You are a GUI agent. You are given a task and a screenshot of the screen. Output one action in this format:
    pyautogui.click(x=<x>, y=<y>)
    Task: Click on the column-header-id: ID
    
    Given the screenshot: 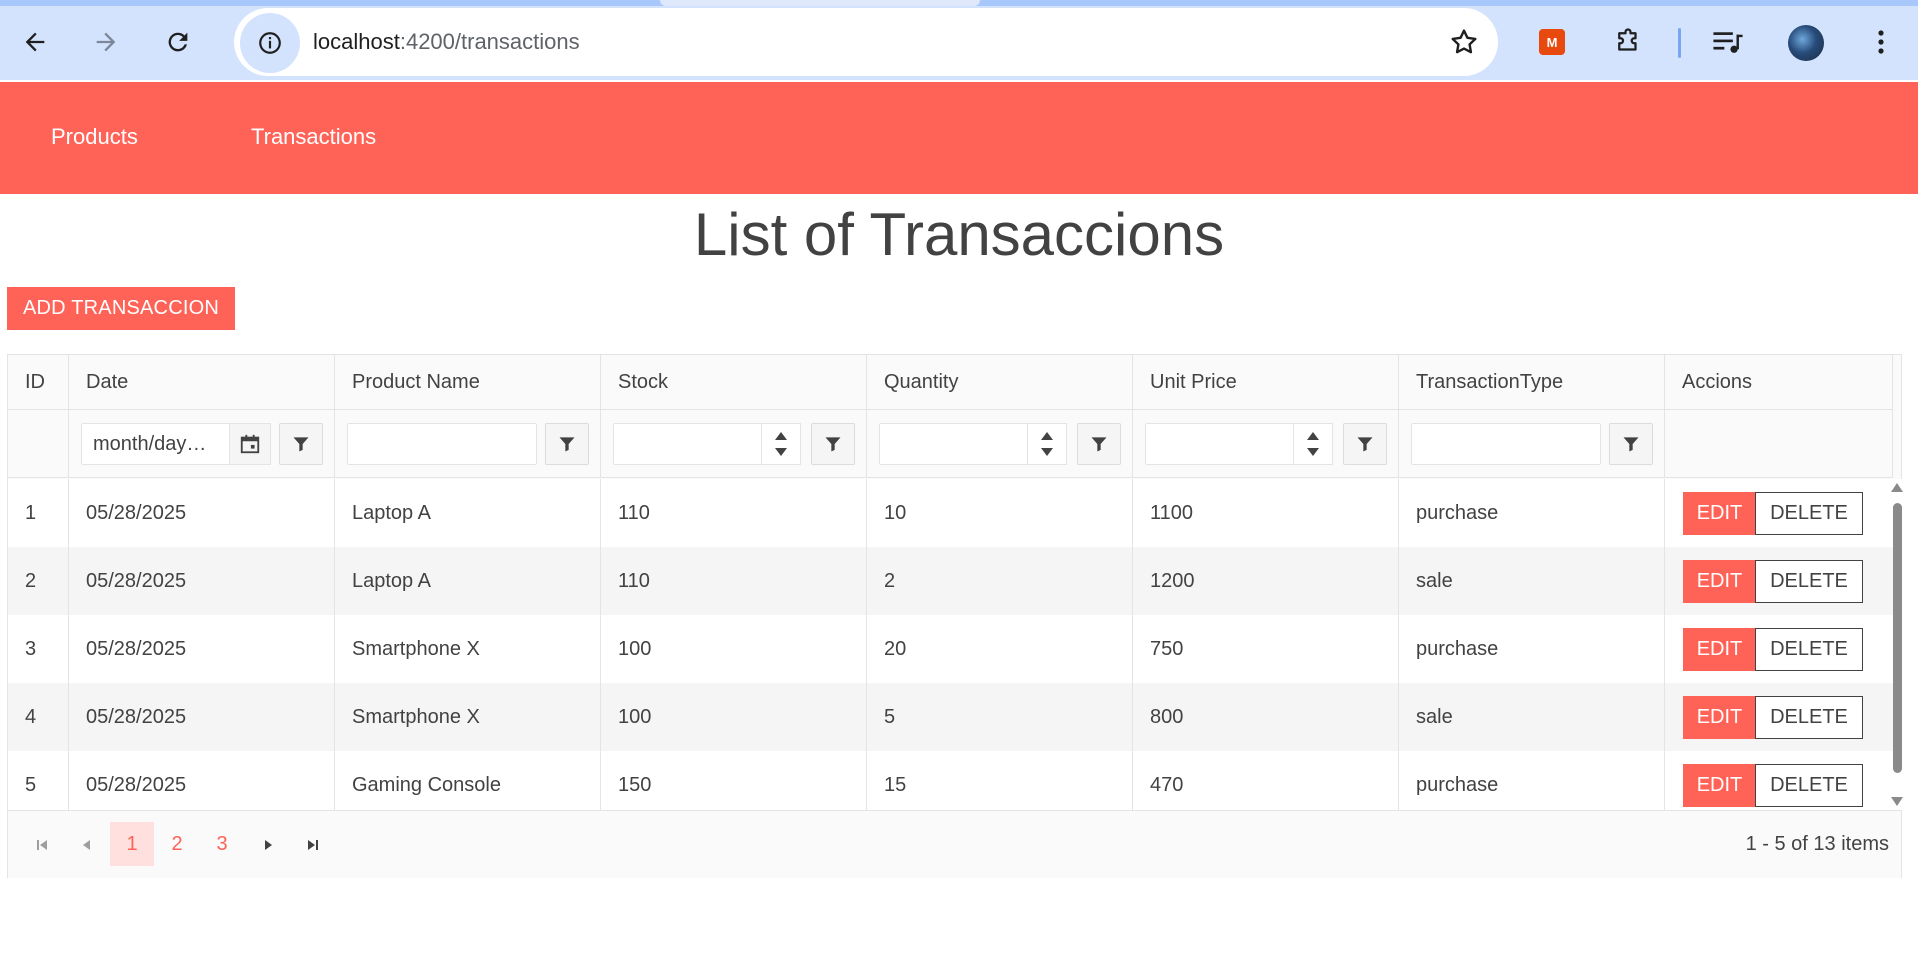 What is the action you would take?
    pyautogui.click(x=38, y=382)
    